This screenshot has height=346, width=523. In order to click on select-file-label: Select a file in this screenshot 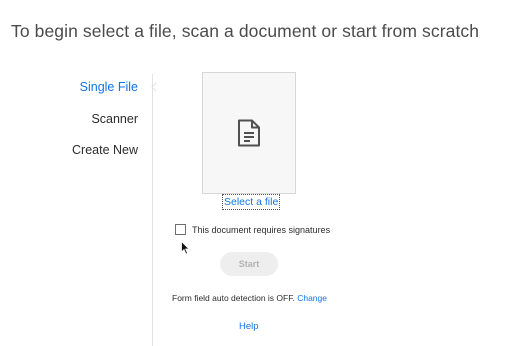, I will do `click(251, 202)`.